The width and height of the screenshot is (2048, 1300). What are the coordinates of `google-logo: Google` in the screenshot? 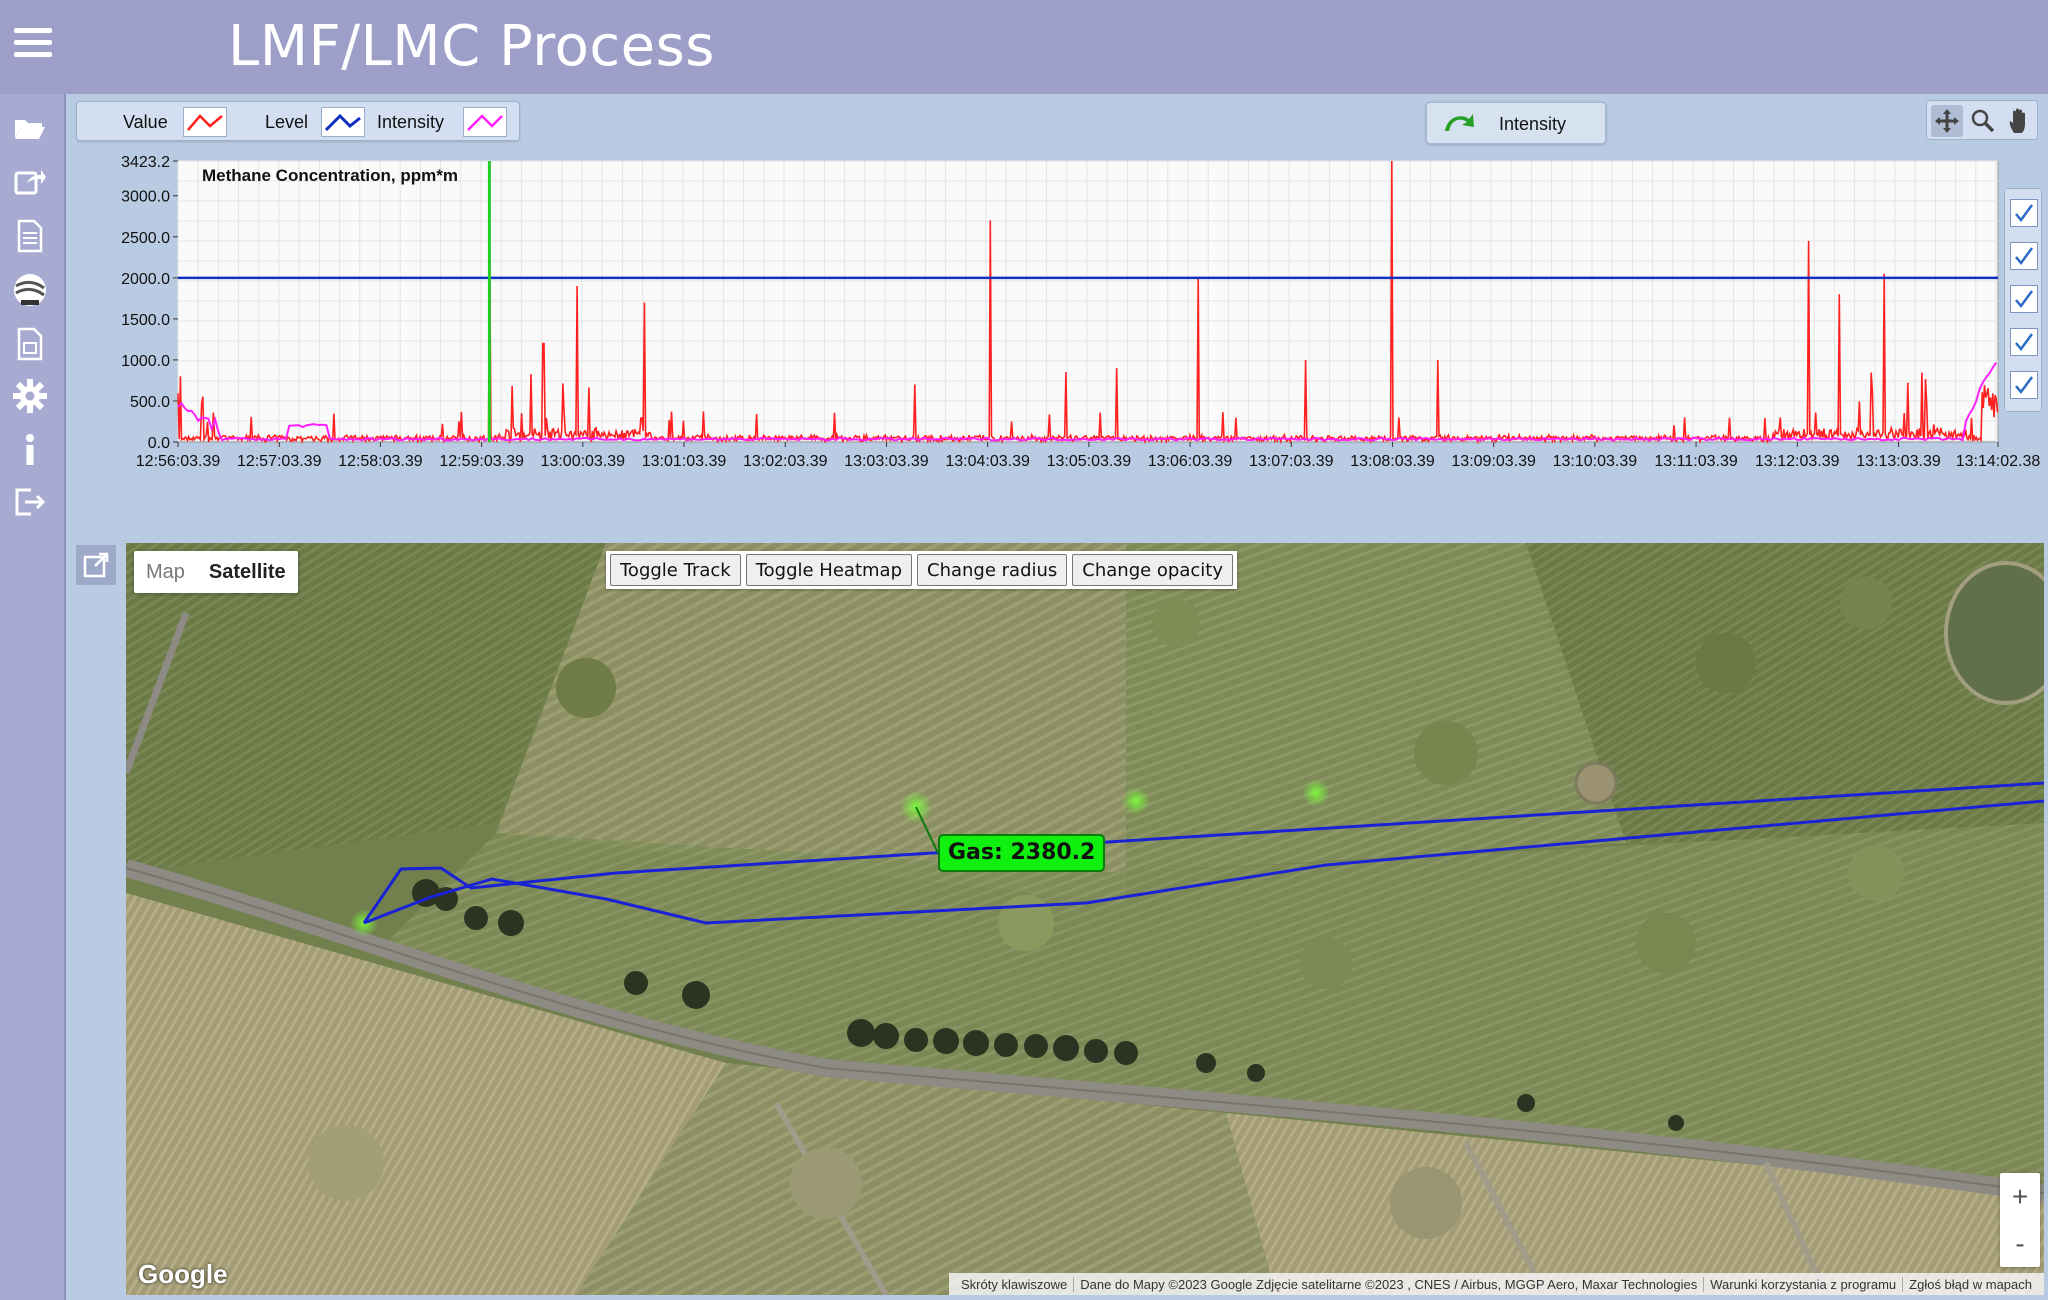 It's located at (183, 1274).